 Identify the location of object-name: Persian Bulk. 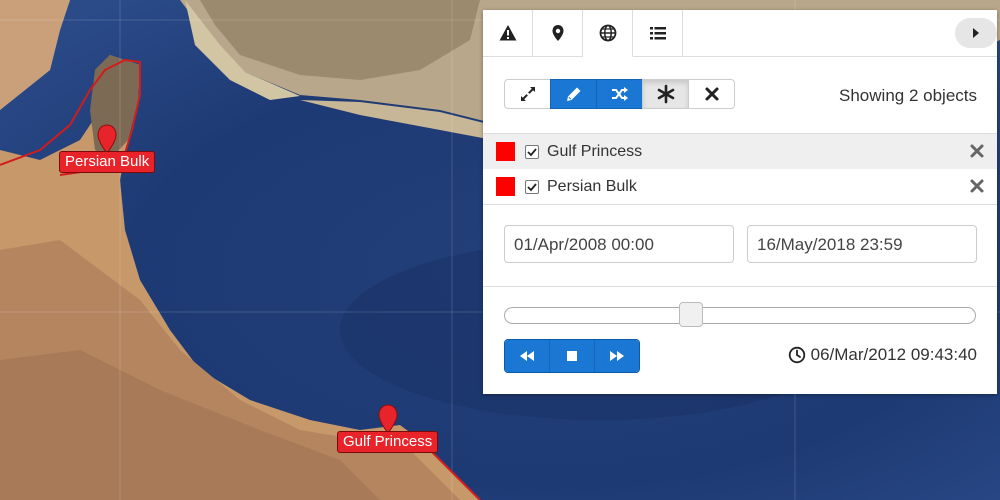
(592, 186).